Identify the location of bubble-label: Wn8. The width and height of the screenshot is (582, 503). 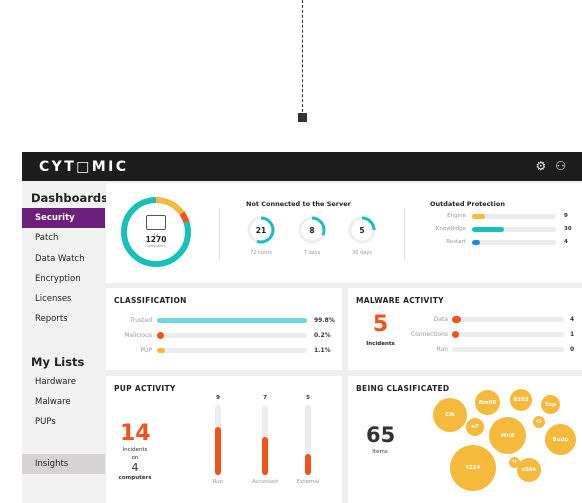
(507, 435).